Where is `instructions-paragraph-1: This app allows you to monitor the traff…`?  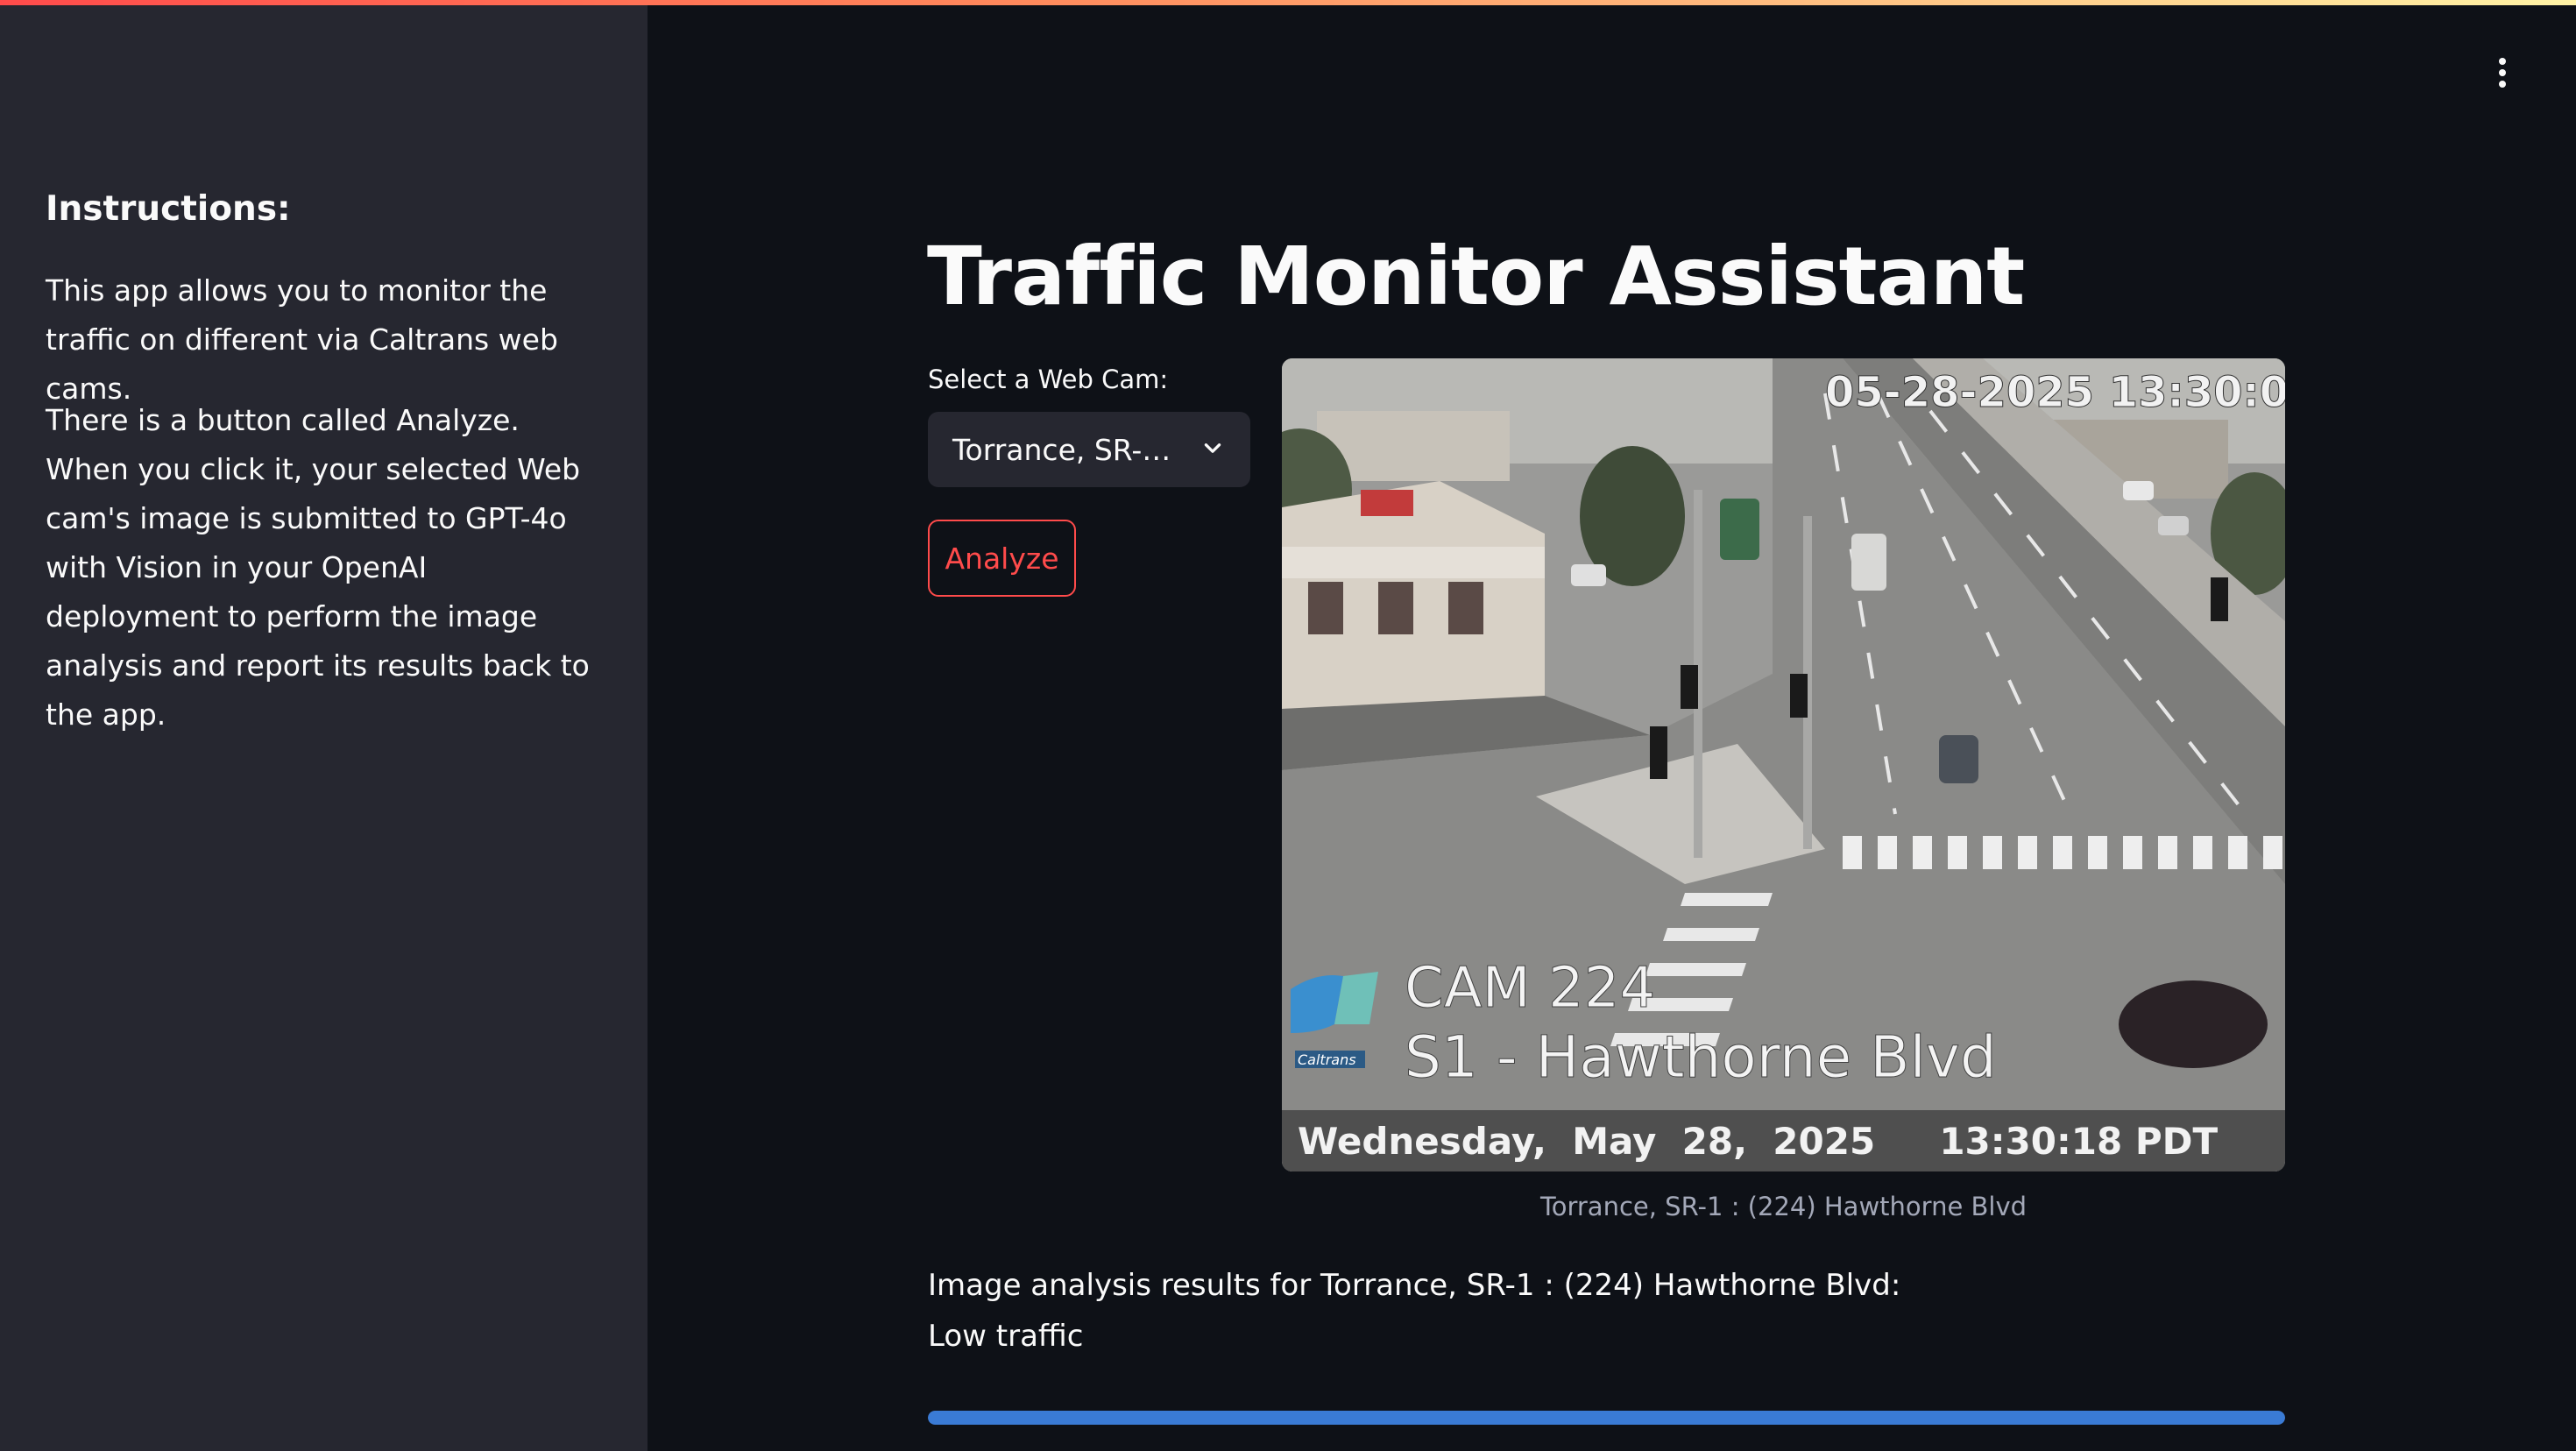 instructions-paragraph-1: This app allows you to monitor the traff… is located at coordinates (302, 339).